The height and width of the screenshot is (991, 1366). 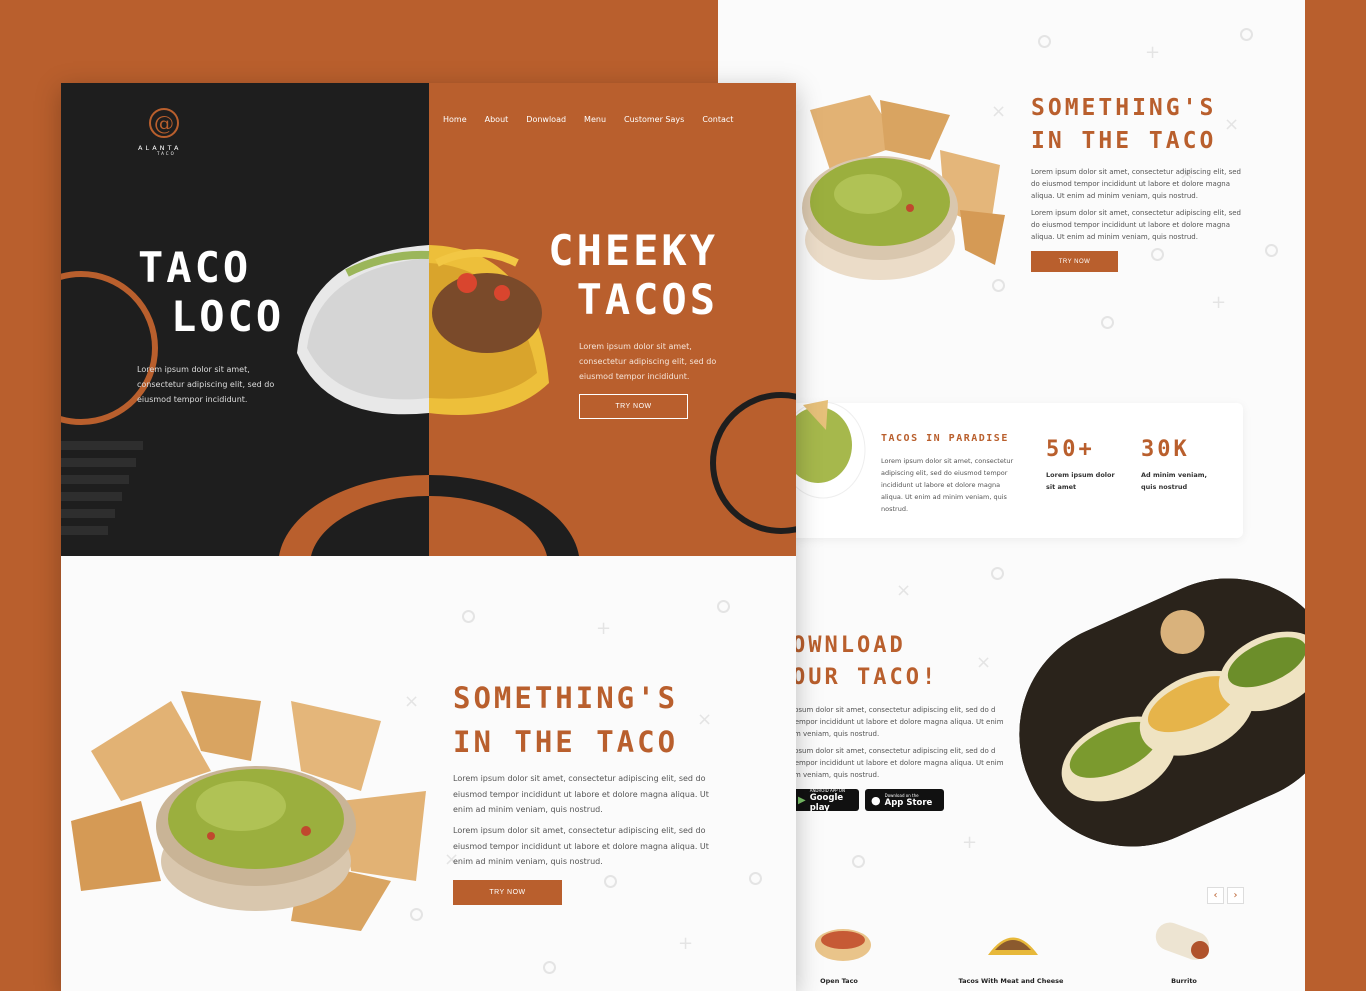 What do you see at coordinates (507, 892) in the screenshot?
I see `section-try-now-button: TRY NOW` at bounding box center [507, 892].